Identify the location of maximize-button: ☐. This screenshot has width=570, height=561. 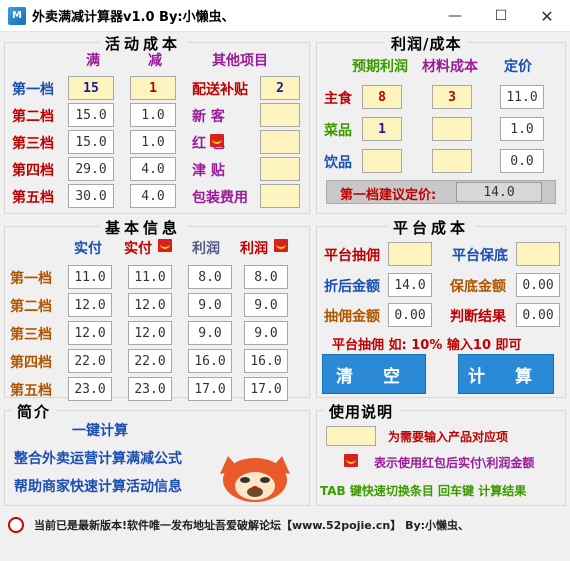
(501, 16).